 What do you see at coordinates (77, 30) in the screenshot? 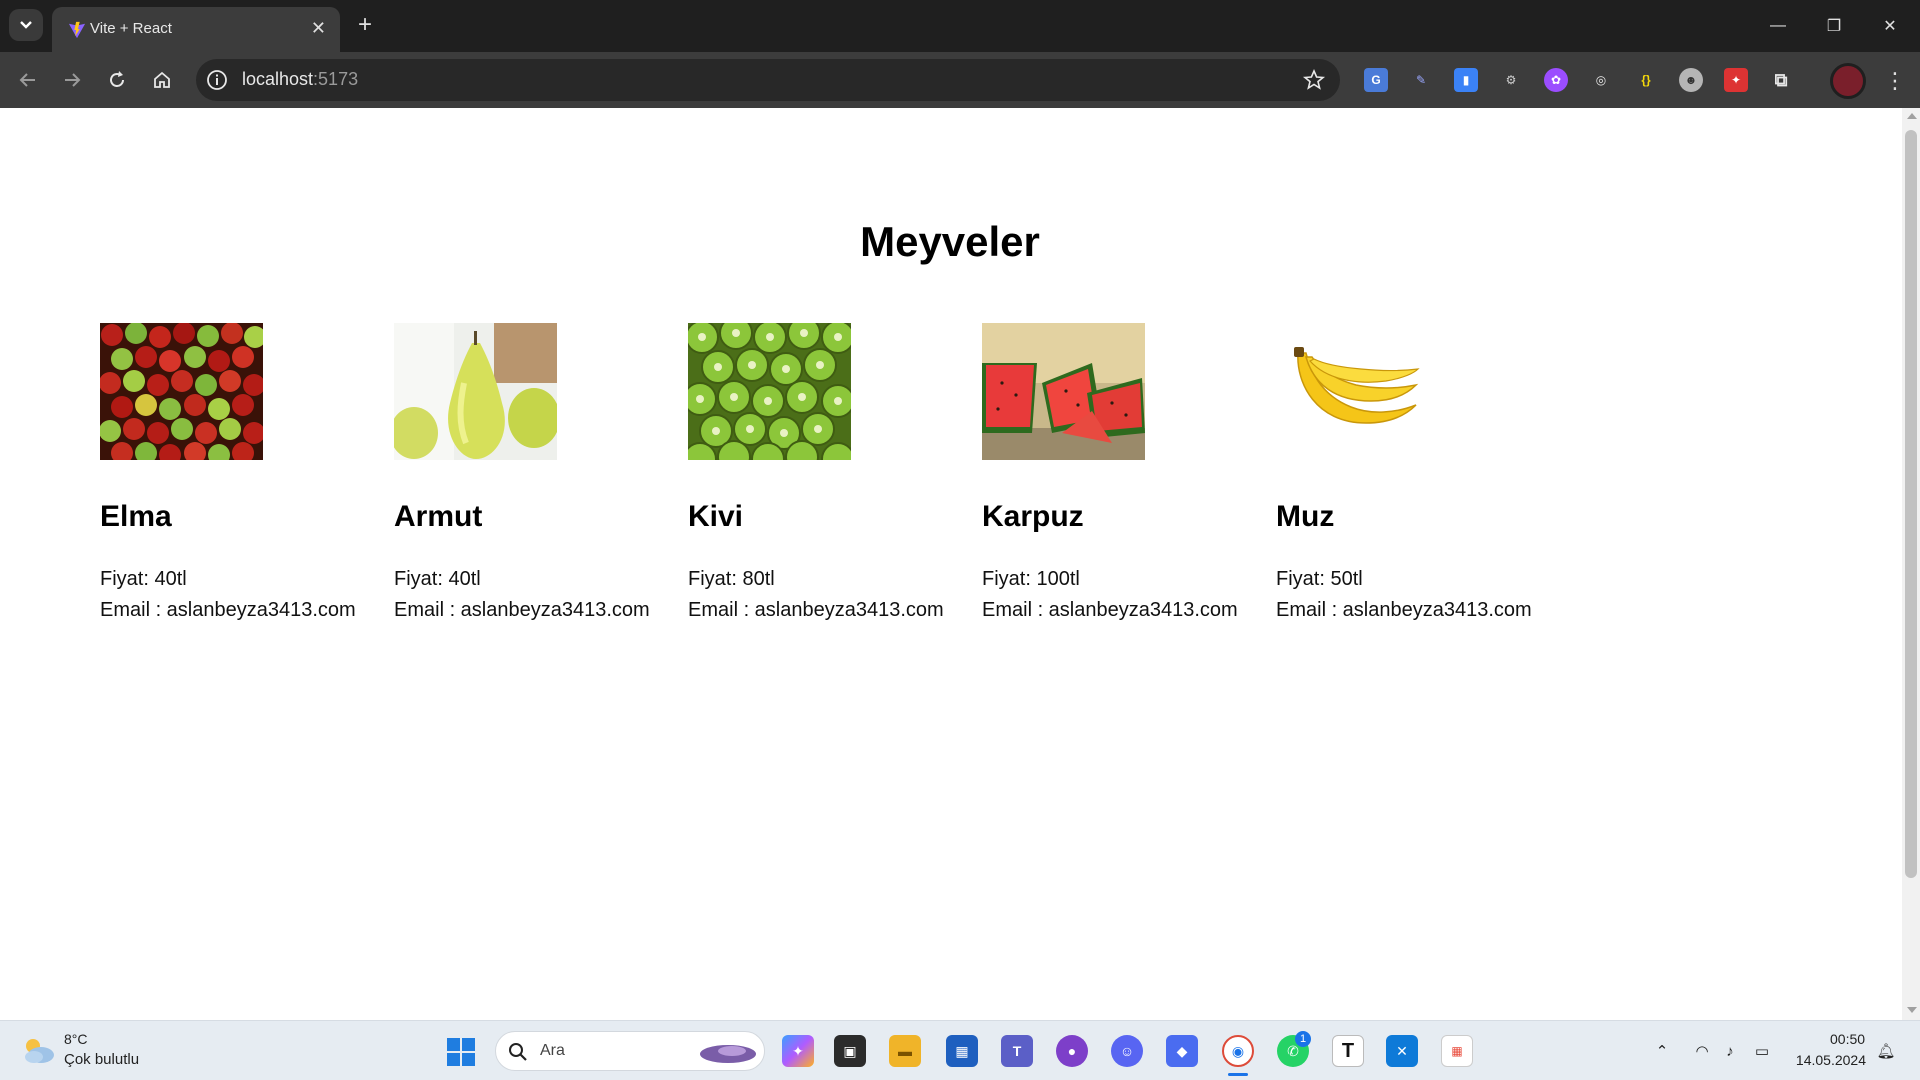
I see `vite-logo-icon` at bounding box center [77, 30].